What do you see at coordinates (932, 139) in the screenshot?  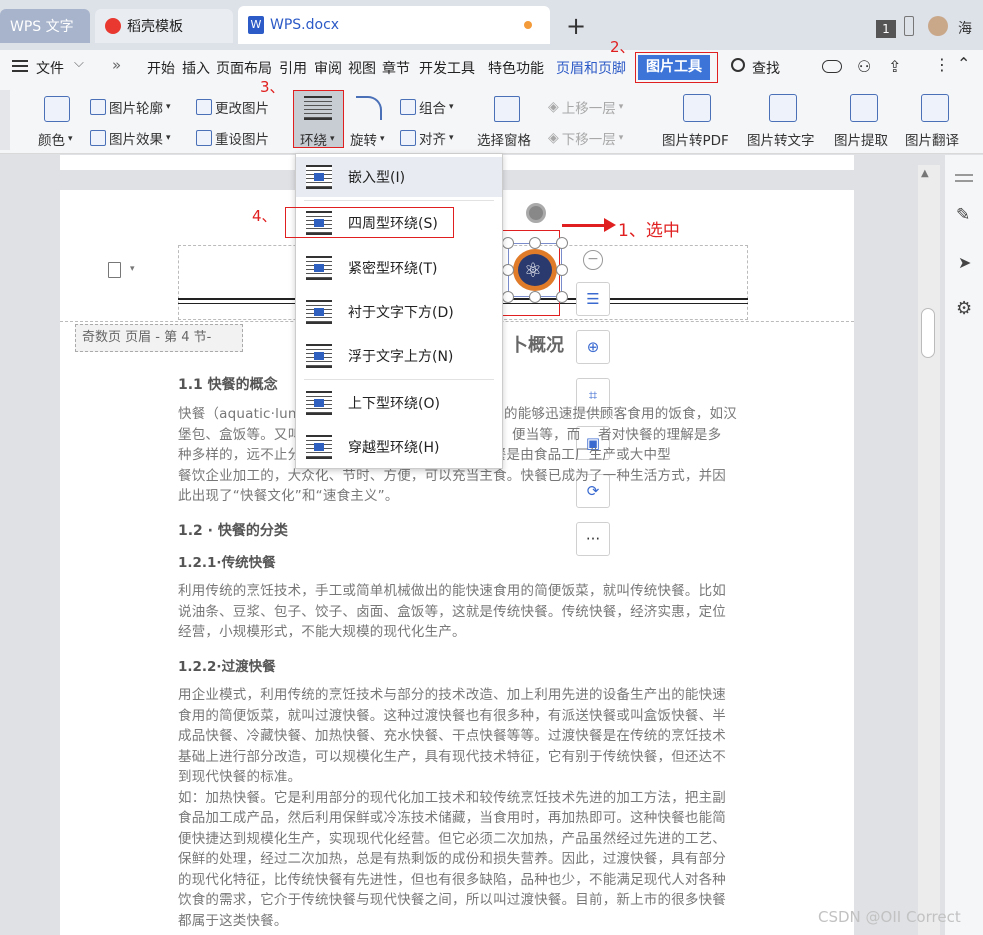 I see `translate-button: 图片翻译` at bounding box center [932, 139].